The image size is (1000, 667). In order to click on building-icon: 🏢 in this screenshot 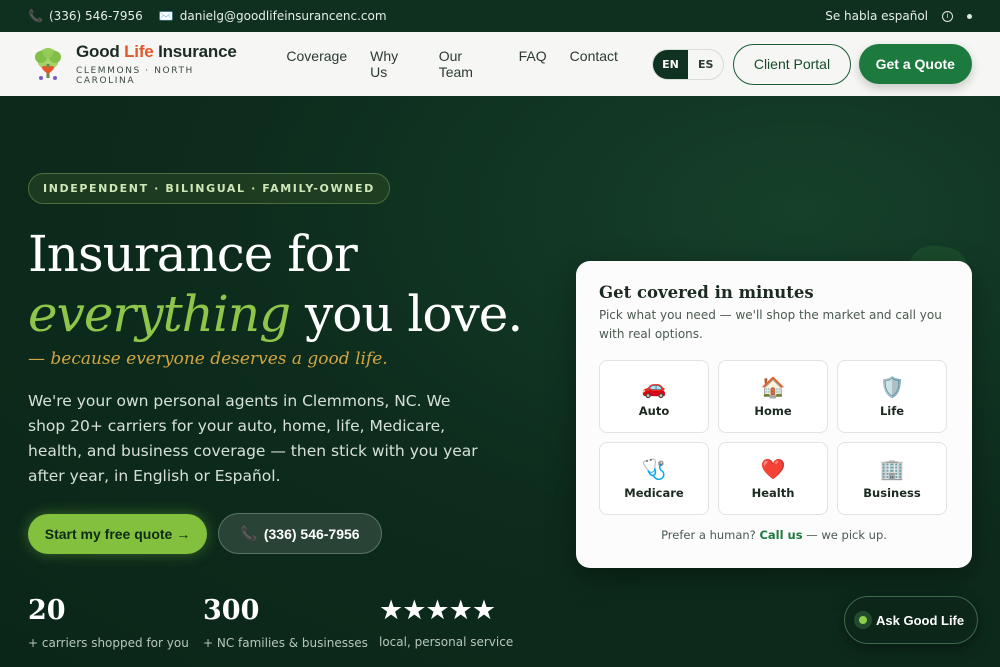, I will do `click(892, 468)`.